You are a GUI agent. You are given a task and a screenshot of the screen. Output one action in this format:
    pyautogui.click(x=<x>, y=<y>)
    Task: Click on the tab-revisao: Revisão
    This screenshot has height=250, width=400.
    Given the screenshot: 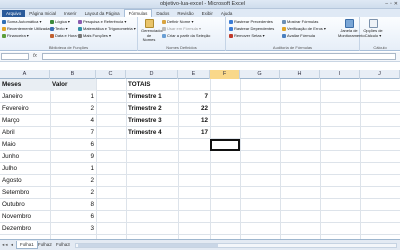 What is the action you would take?
    pyautogui.click(x=185, y=13)
    